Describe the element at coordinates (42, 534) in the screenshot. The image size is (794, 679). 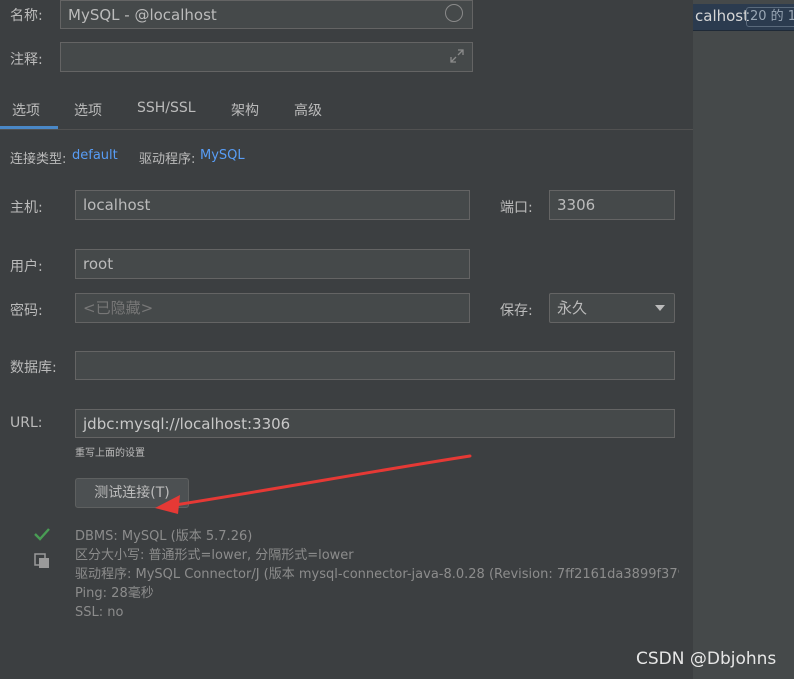
I see `check-icon` at that location.